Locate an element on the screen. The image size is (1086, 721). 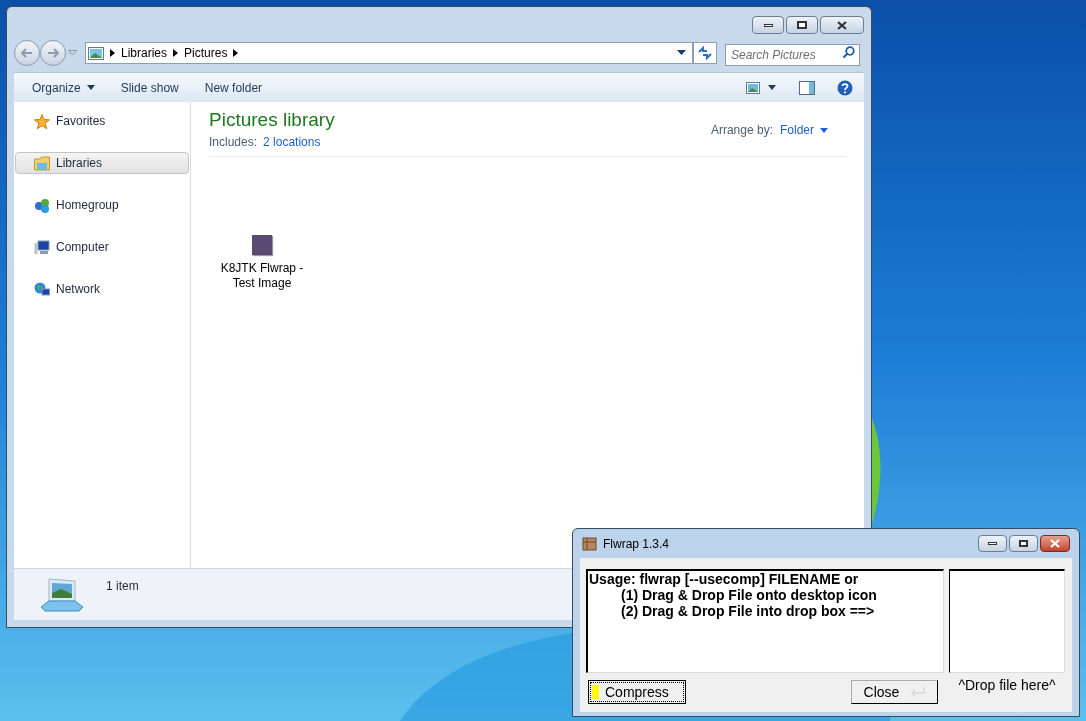
folder-icon is located at coordinates (42, 163).